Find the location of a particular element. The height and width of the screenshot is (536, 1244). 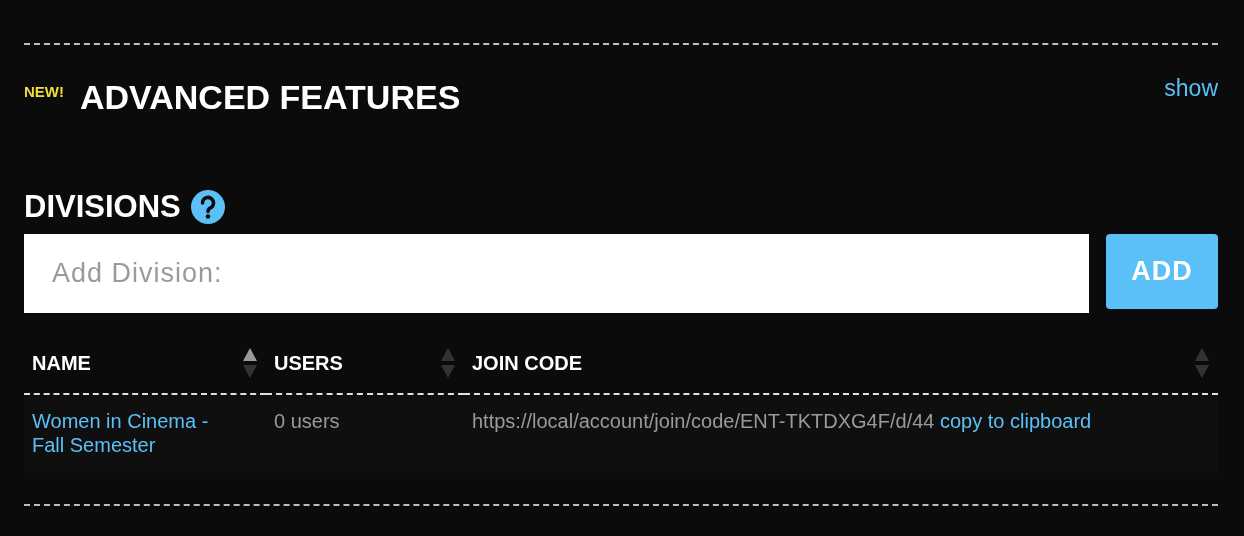

column-header: JOIN CODE is located at coordinates (527, 363).